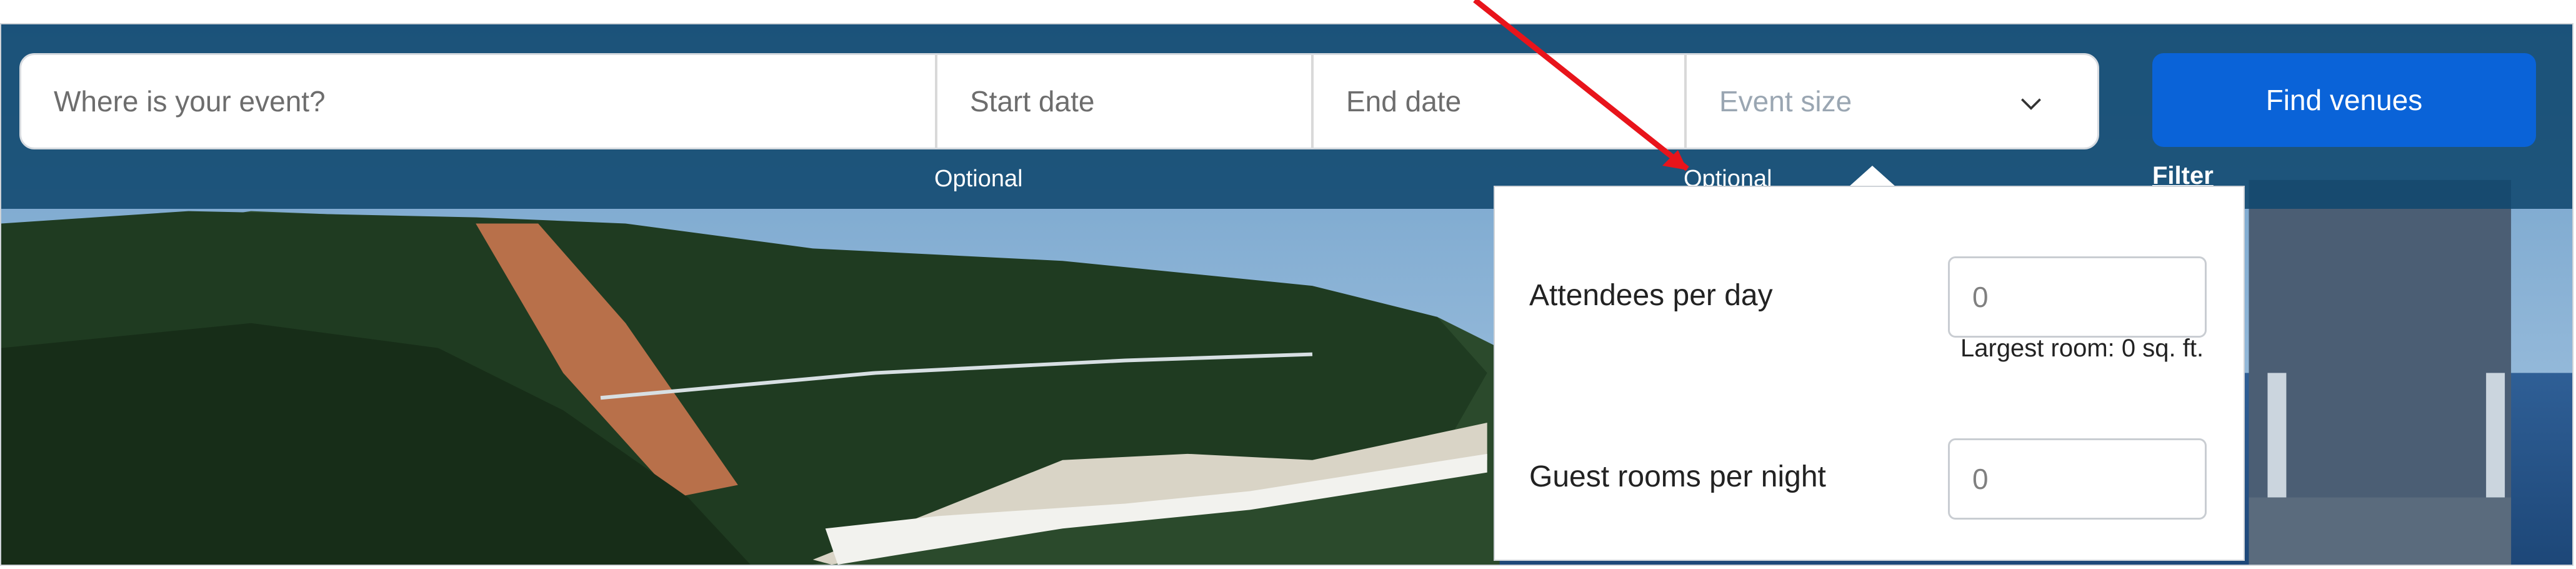 This screenshot has width=2576, height=569. I want to click on start-date-optional-hint: Optional, so click(978, 179).